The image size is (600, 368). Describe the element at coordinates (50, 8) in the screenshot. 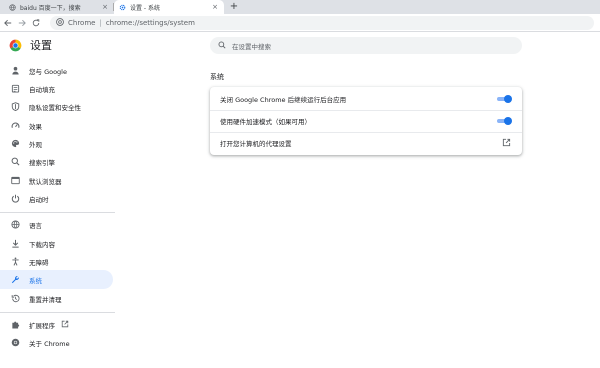

I see `tab-label: baidu 百度一下，搜索` at that location.